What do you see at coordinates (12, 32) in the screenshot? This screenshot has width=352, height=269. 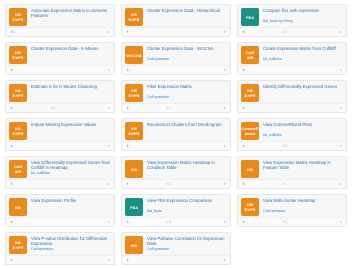 I see `star-count: ★1` at bounding box center [12, 32].